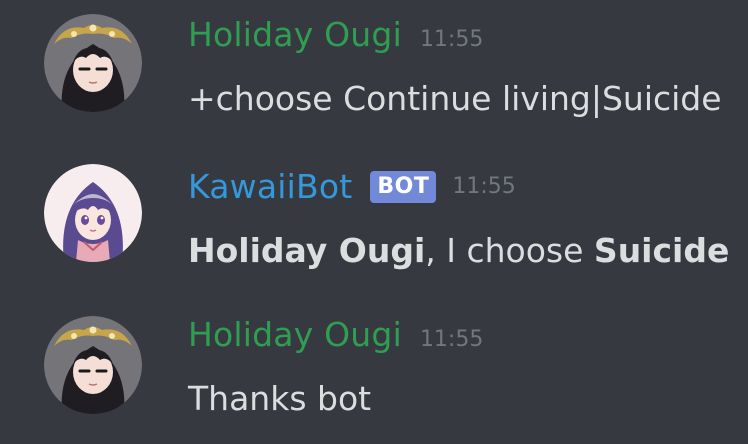  I want to click on message-content: Holiday Ougi, I choose Suicide, so click(458, 251).